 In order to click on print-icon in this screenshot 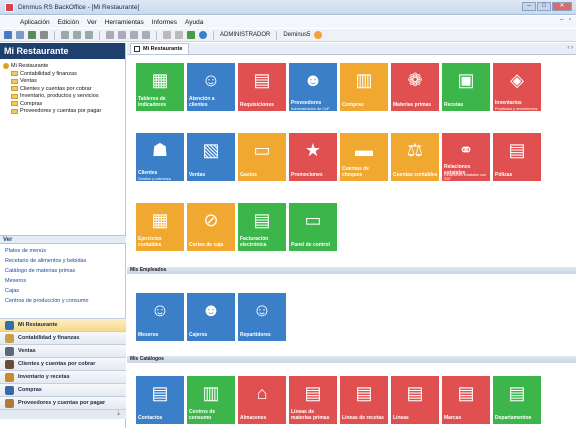, I will do `click(44, 35)`.